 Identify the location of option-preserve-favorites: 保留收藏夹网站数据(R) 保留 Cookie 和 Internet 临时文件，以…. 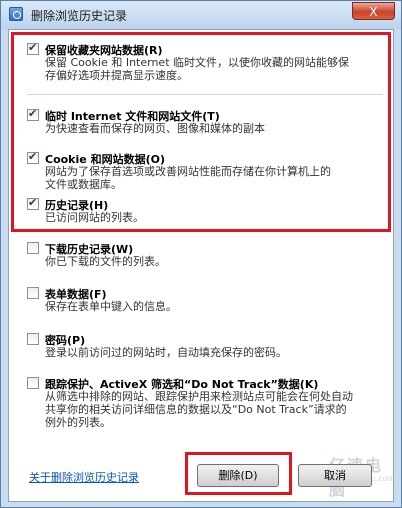
(207, 66).